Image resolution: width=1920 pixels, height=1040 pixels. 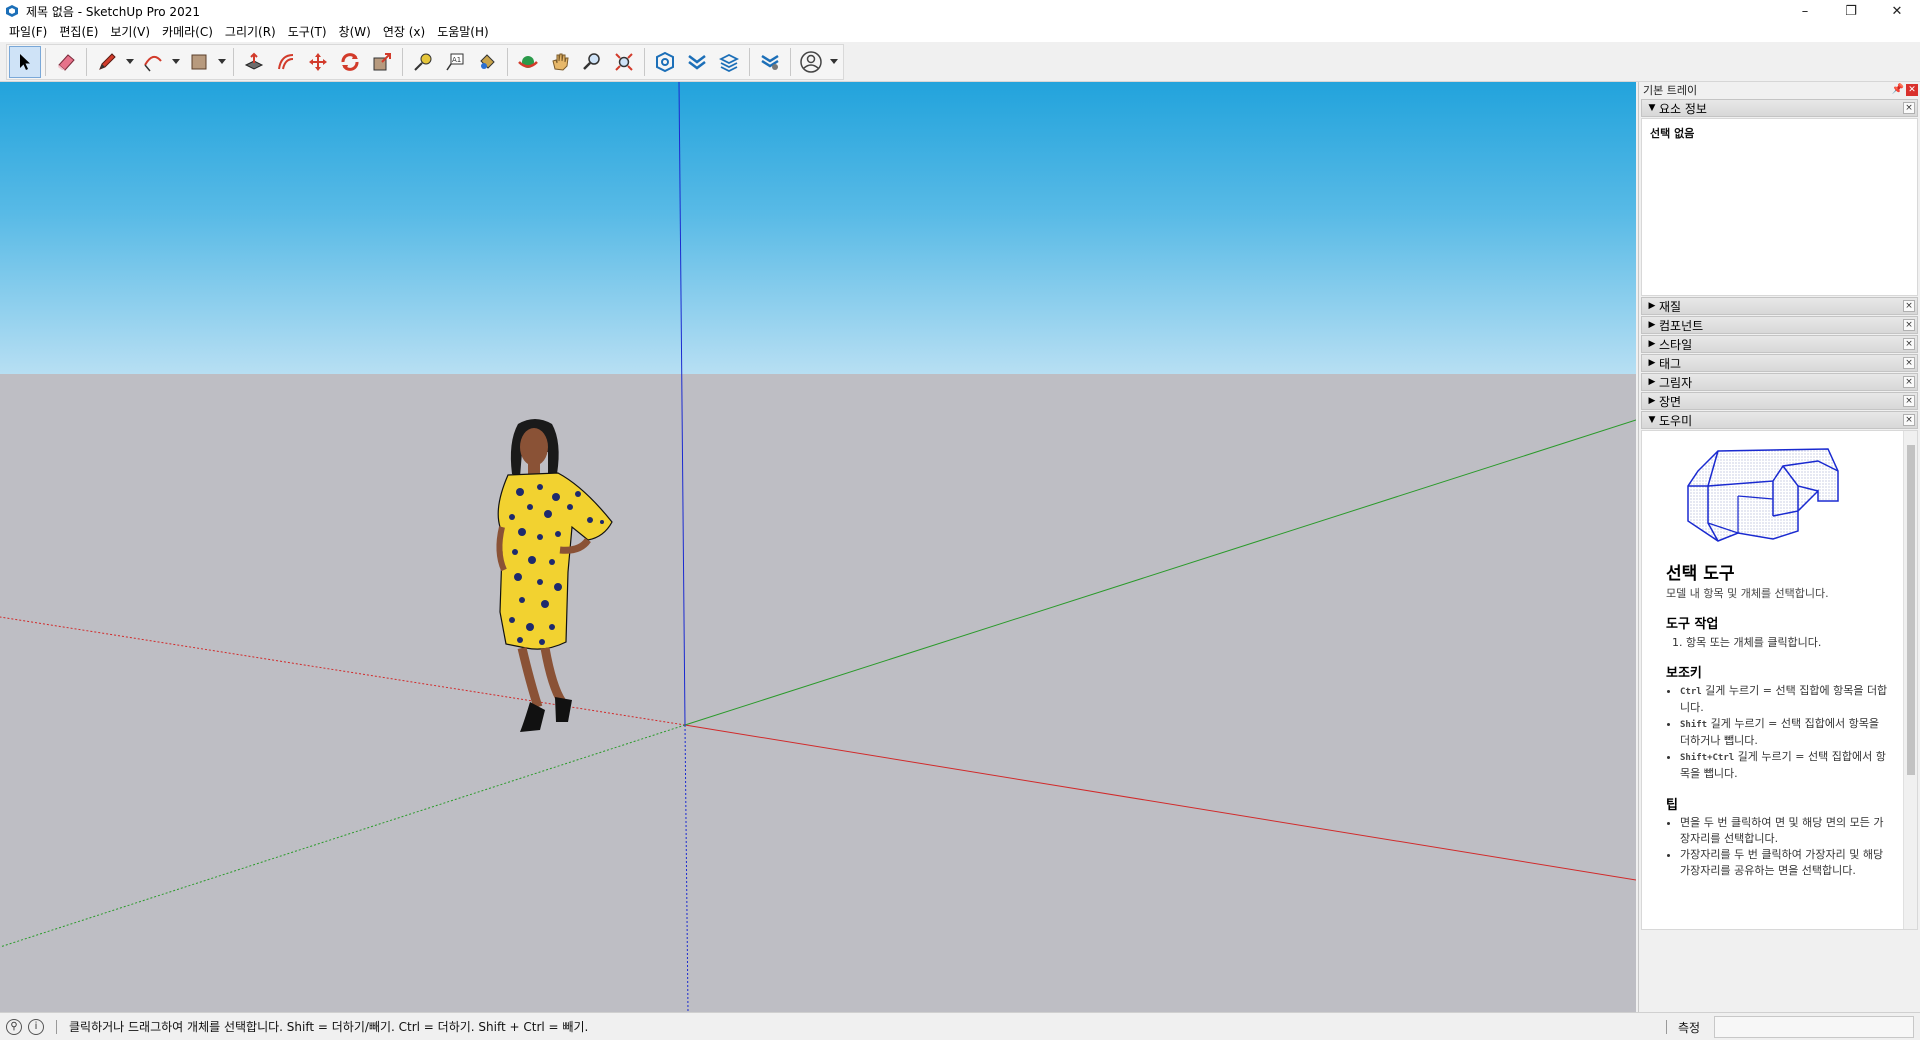 I want to click on 3d-warehouse-button, so click(x=665, y=62).